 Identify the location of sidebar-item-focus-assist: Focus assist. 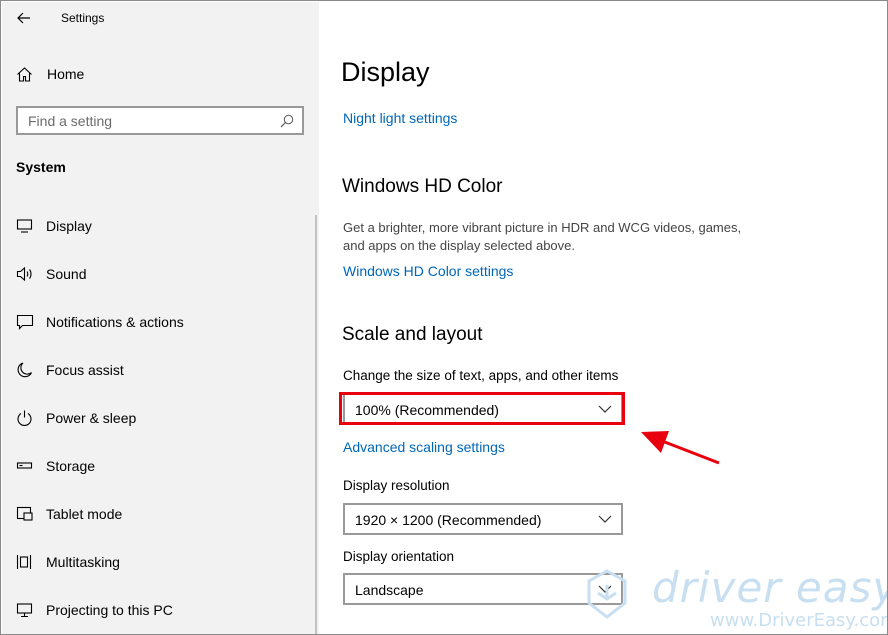
(158, 370).